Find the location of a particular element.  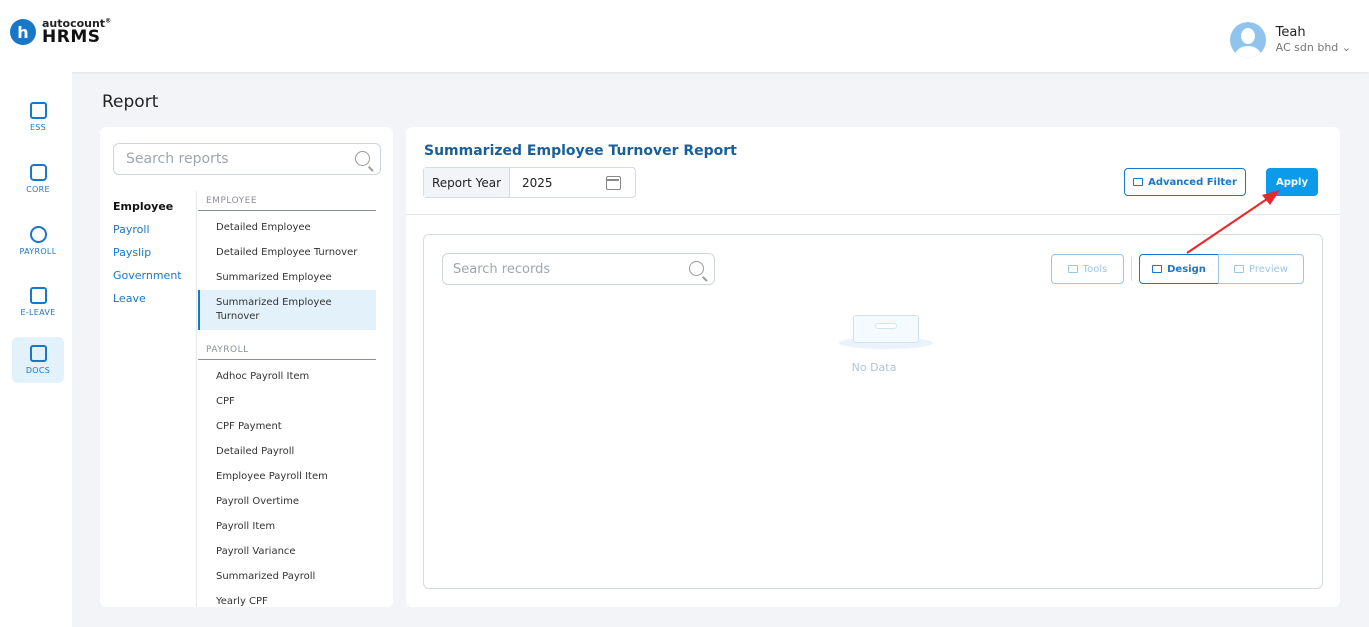

rail-label: CORE is located at coordinates (38, 189).